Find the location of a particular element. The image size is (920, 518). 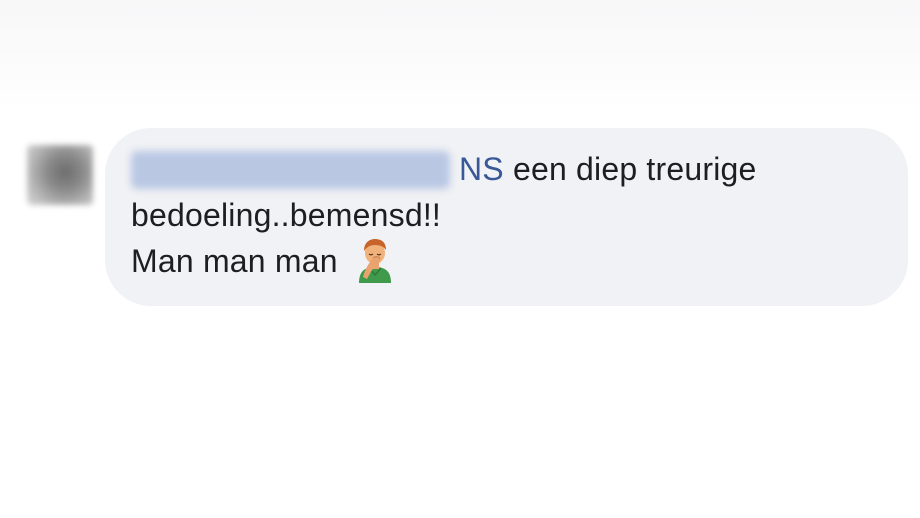

avatar is located at coordinates (60, 175).